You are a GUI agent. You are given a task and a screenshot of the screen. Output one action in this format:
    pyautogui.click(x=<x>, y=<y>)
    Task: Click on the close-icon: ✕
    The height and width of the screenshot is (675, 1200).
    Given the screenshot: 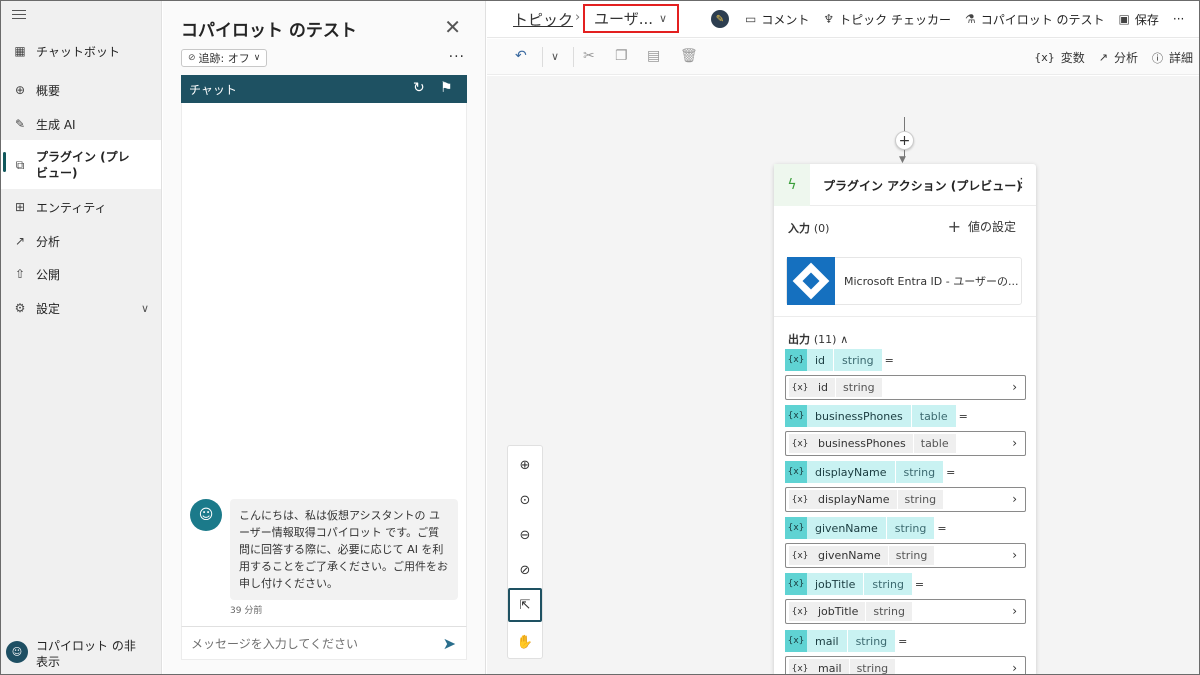 What is the action you would take?
    pyautogui.click(x=452, y=27)
    